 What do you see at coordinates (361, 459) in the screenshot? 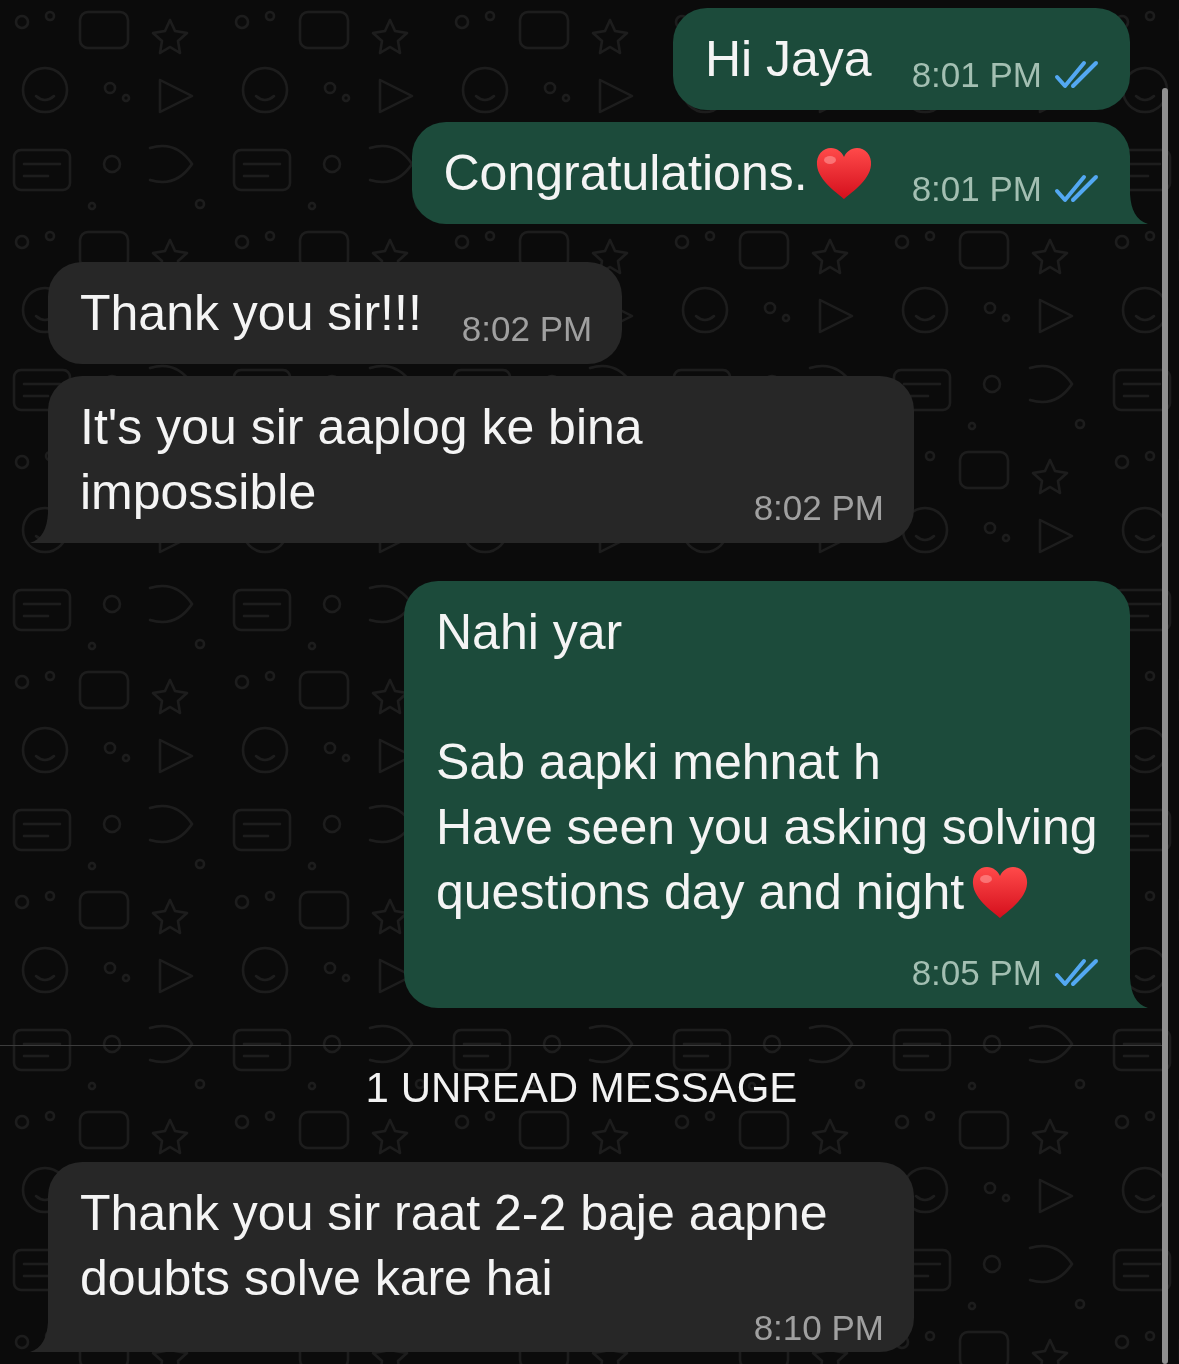
I see `message-text: It's you sir aaplog ke bina impossible` at bounding box center [361, 459].